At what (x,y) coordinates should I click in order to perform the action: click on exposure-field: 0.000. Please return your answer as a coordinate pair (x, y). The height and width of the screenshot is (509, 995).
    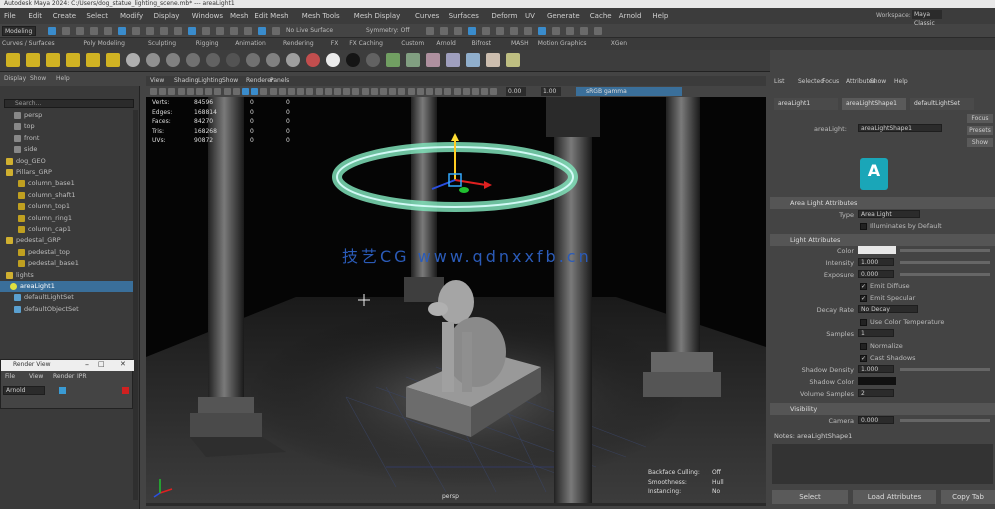
    Looking at the image, I should click on (876, 274).